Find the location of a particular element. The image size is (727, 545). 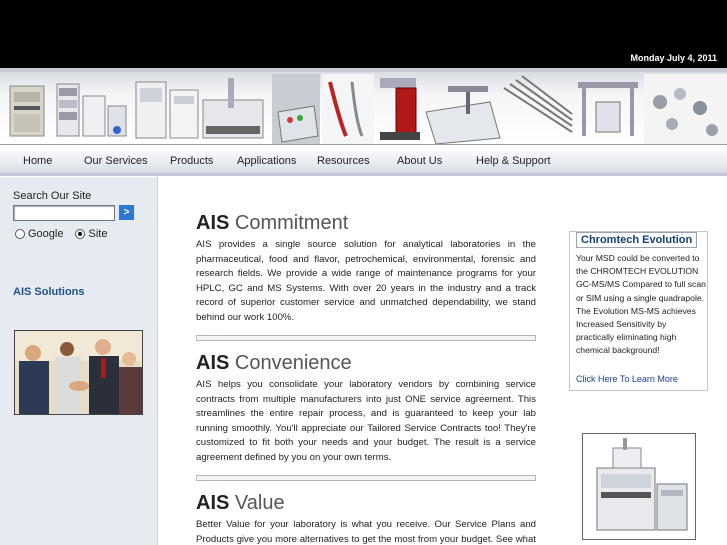

search-scope: Google Site is located at coordinates (61, 234).